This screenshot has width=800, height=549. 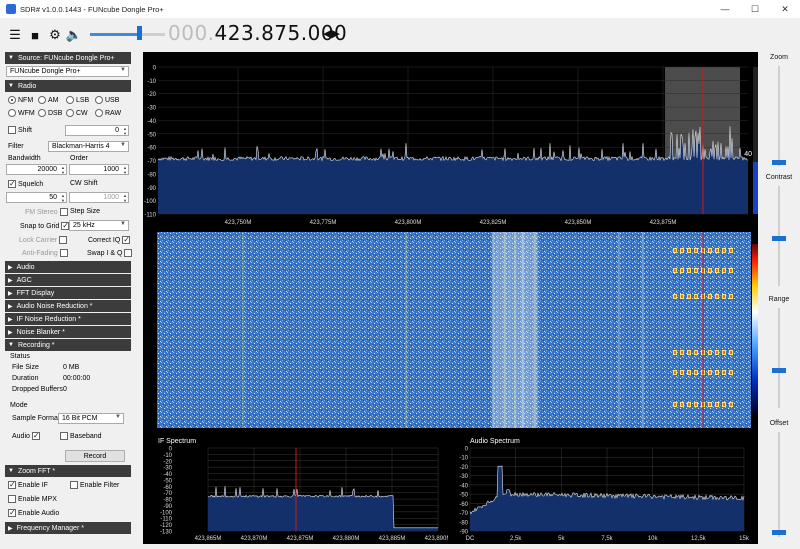 I want to click on frequency-display: 000.423.875.000, so click(x=257, y=33).